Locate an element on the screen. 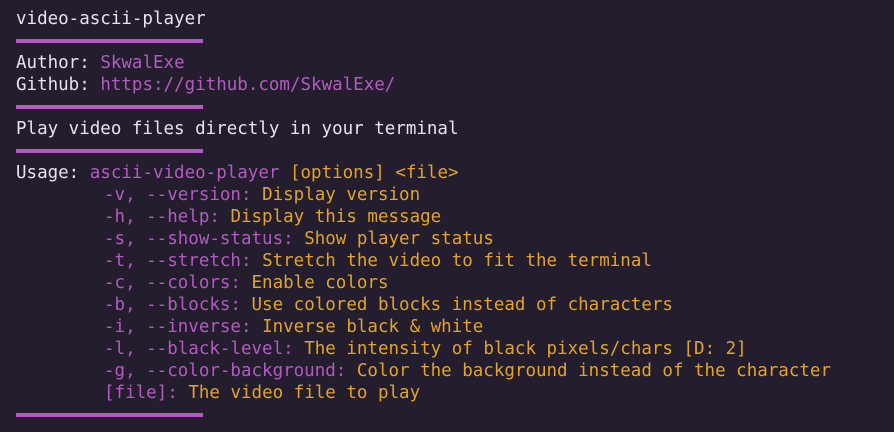  option-flag: -l, --black-level: is located at coordinates (199, 349).